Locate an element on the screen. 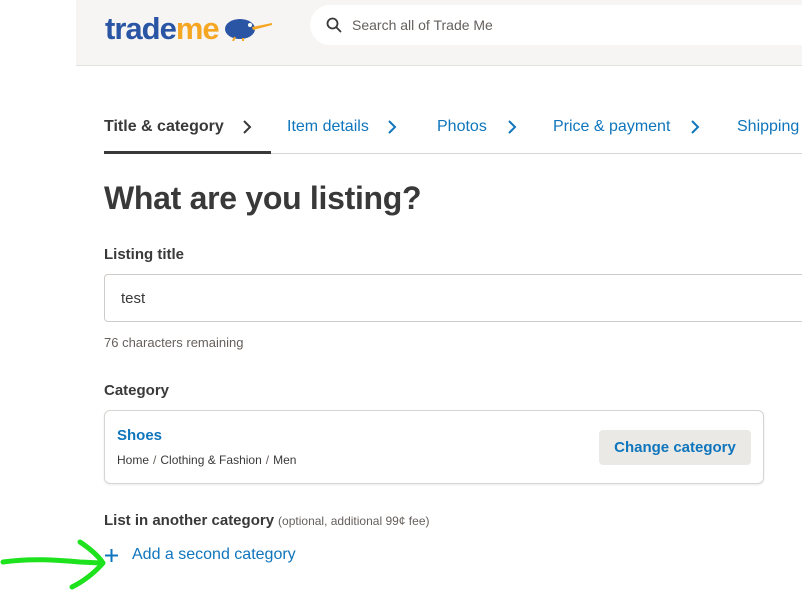 Image resolution: width=802 pixels, height=607 pixels. another-category-label-text: List in another category is located at coordinates (189, 520).